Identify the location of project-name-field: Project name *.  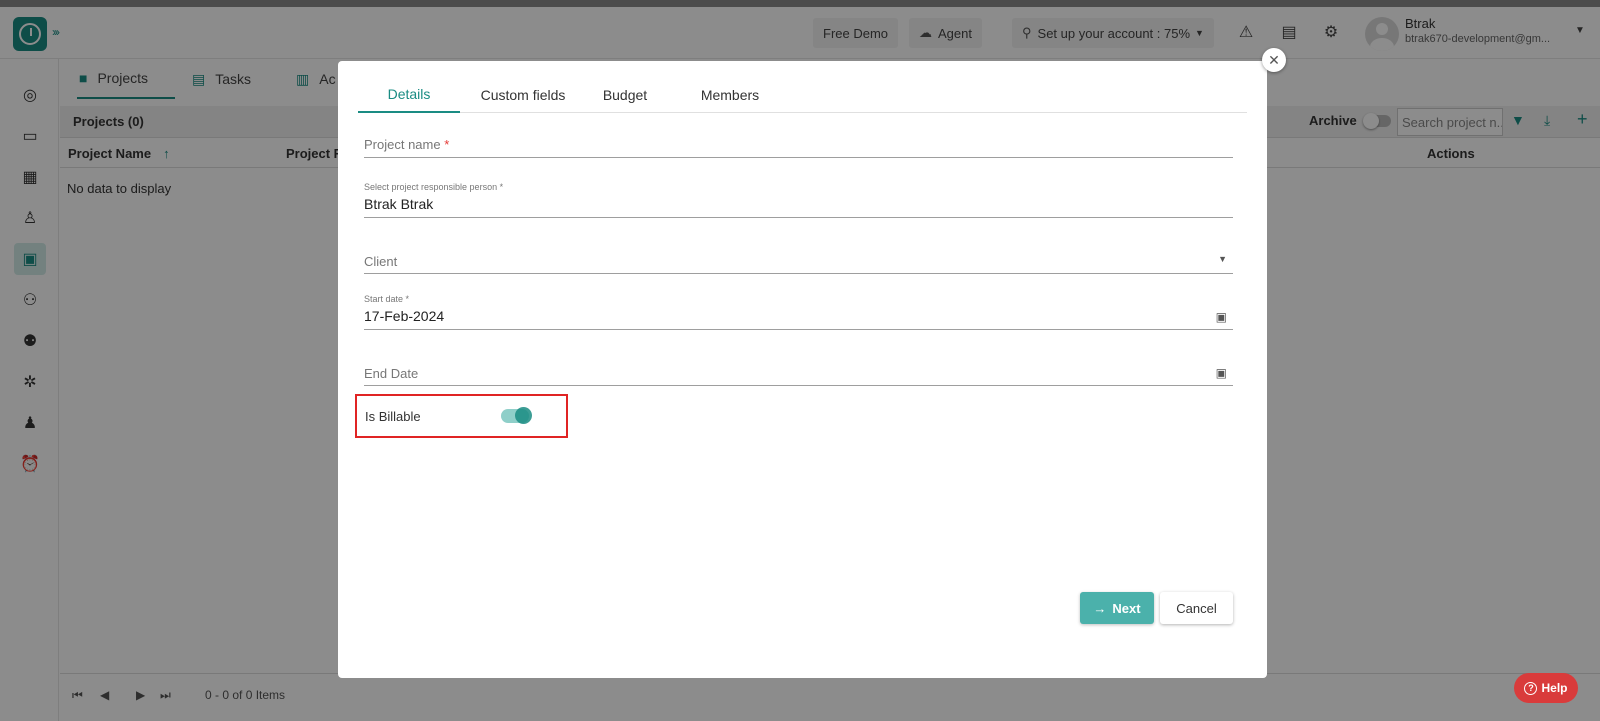
(798, 143).